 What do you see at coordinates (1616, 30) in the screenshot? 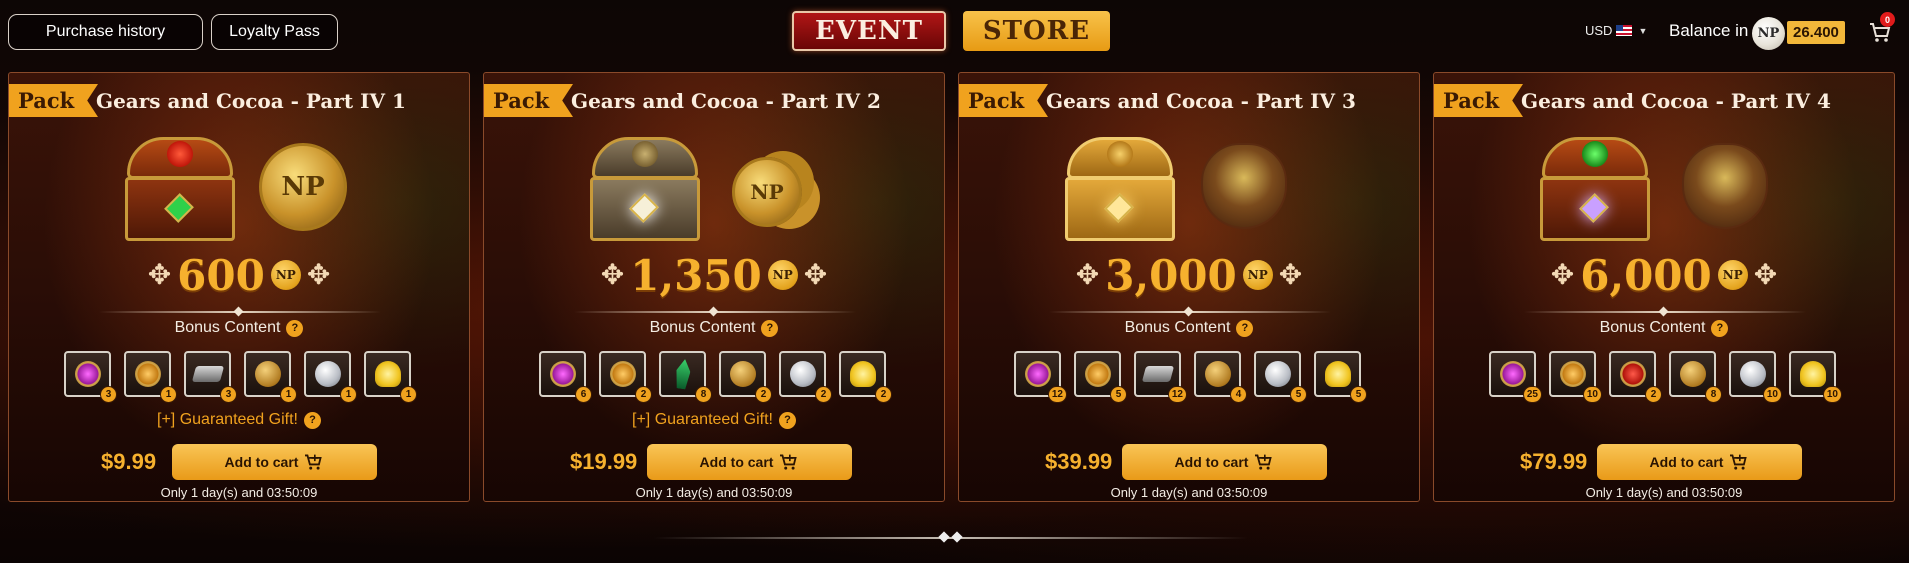
I see `currency-selector: USD ▼` at bounding box center [1616, 30].